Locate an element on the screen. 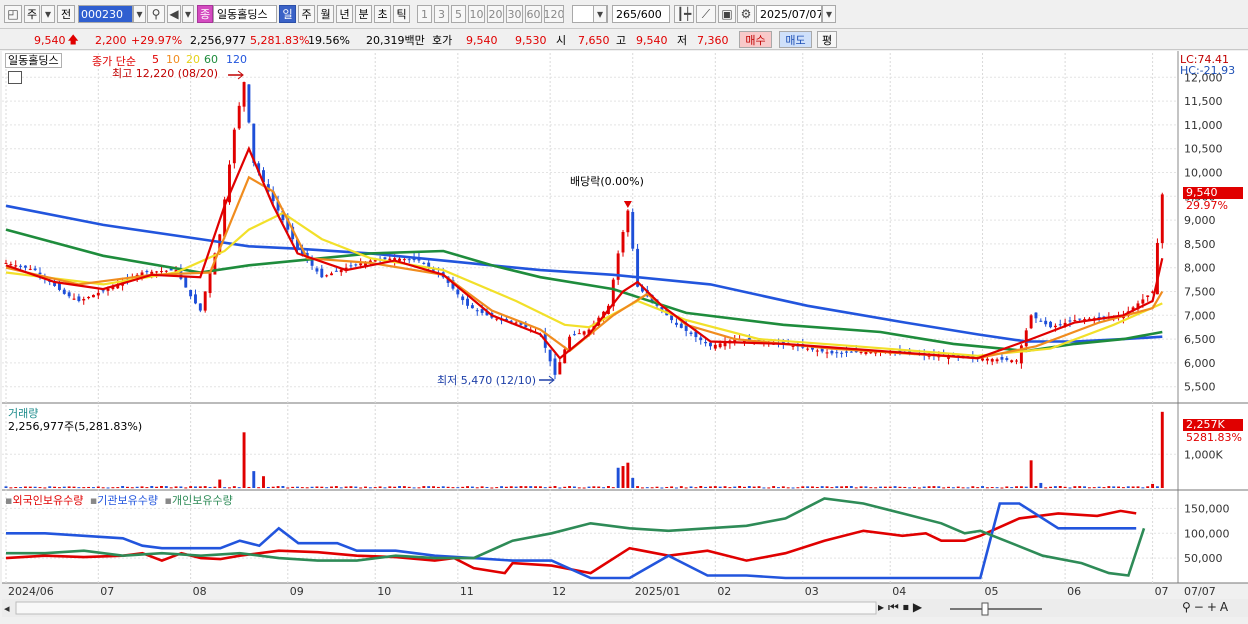 This screenshot has width=1248, height=624. period-selector: 주 is located at coordinates (32, 14).